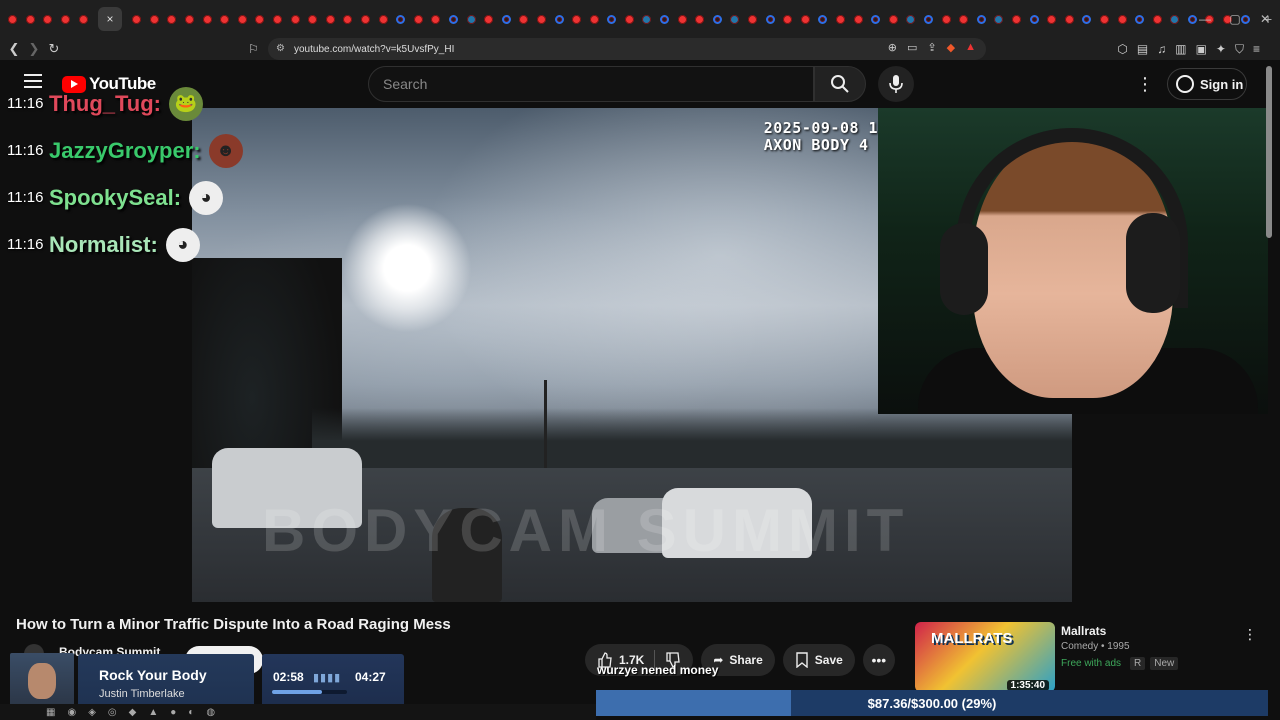 The height and width of the screenshot is (720, 1280). Describe the element at coordinates (109, 19) in the screenshot. I see `active-tab-close: ×` at that location.